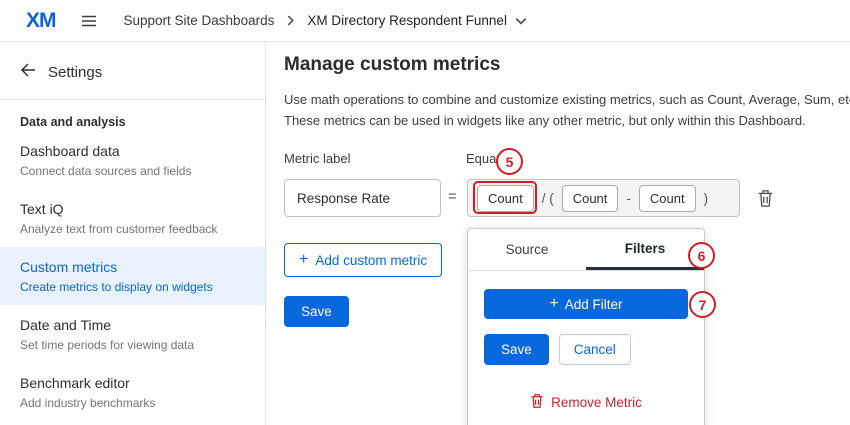  What do you see at coordinates (73, 122) in the screenshot?
I see `section-heading: Data and analysis` at bounding box center [73, 122].